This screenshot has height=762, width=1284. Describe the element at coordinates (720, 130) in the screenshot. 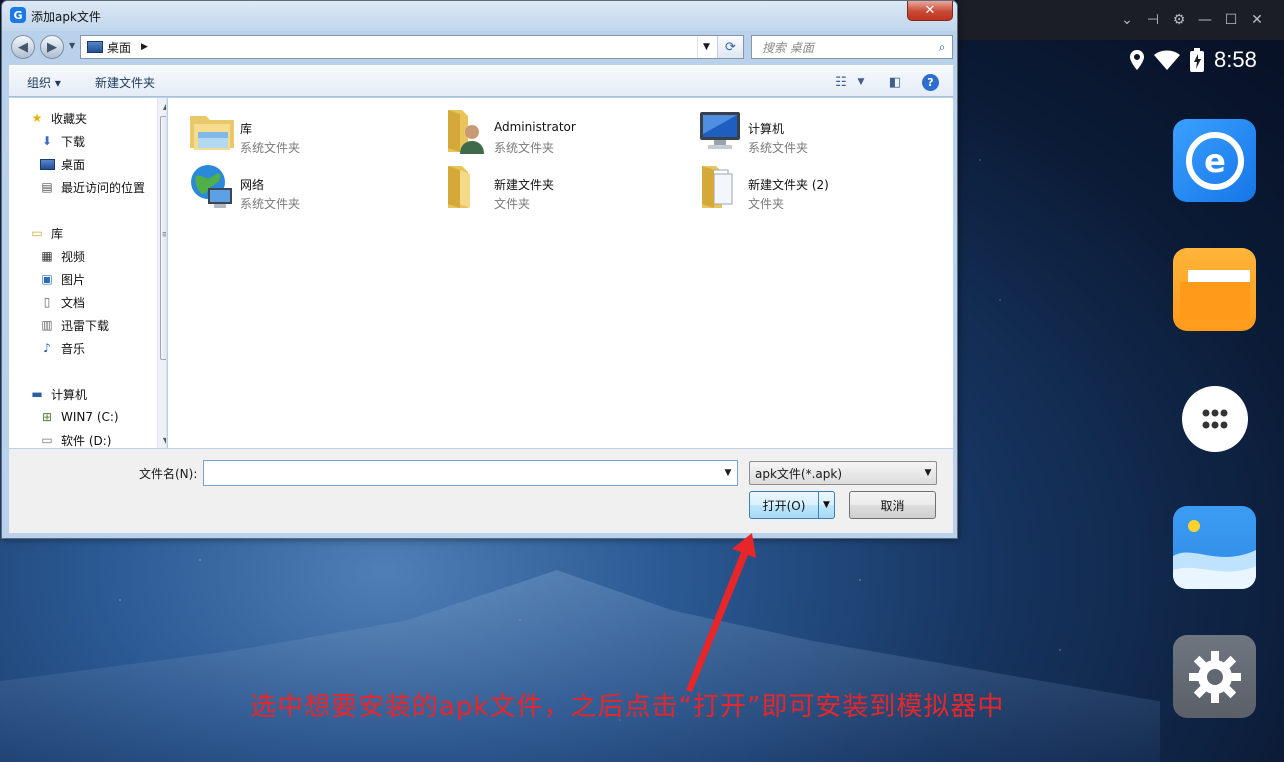

I see `computer-icon` at that location.